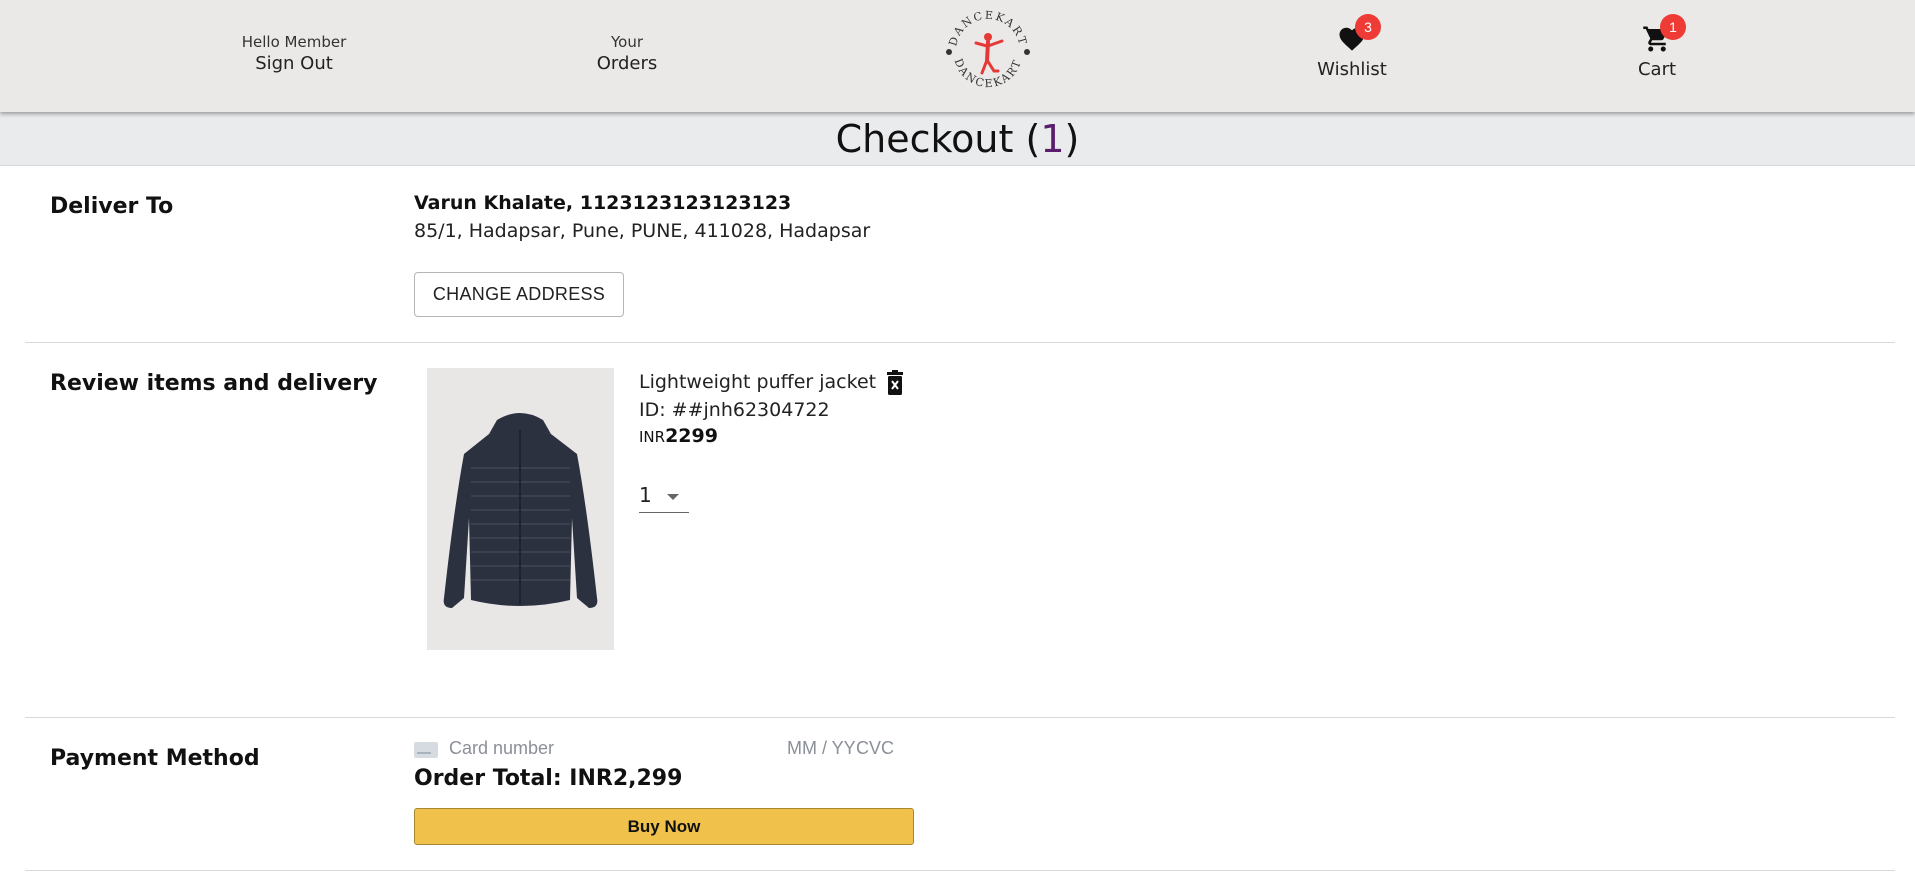  Describe the element at coordinates (627, 63) in the screenshot. I see `orders-label: Orders` at that location.